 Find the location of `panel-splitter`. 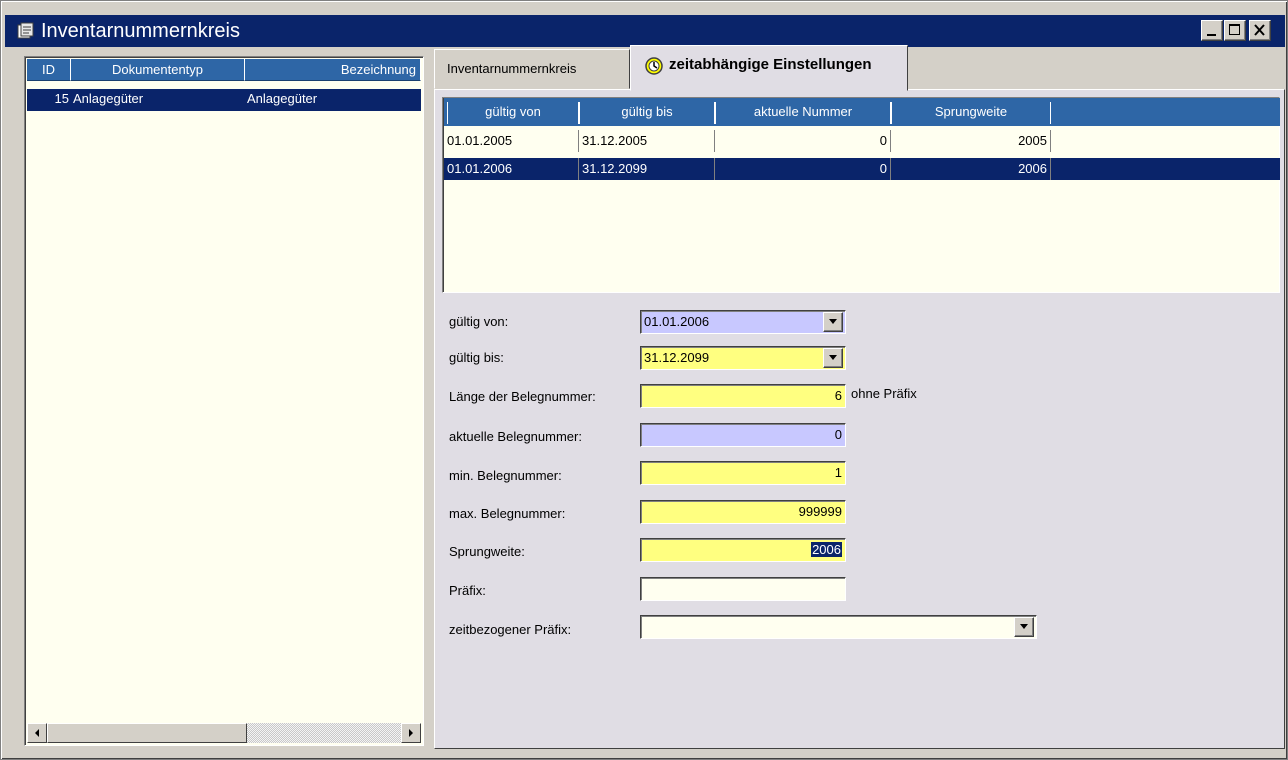

panel-splitter is located at coordinates (430, 400).